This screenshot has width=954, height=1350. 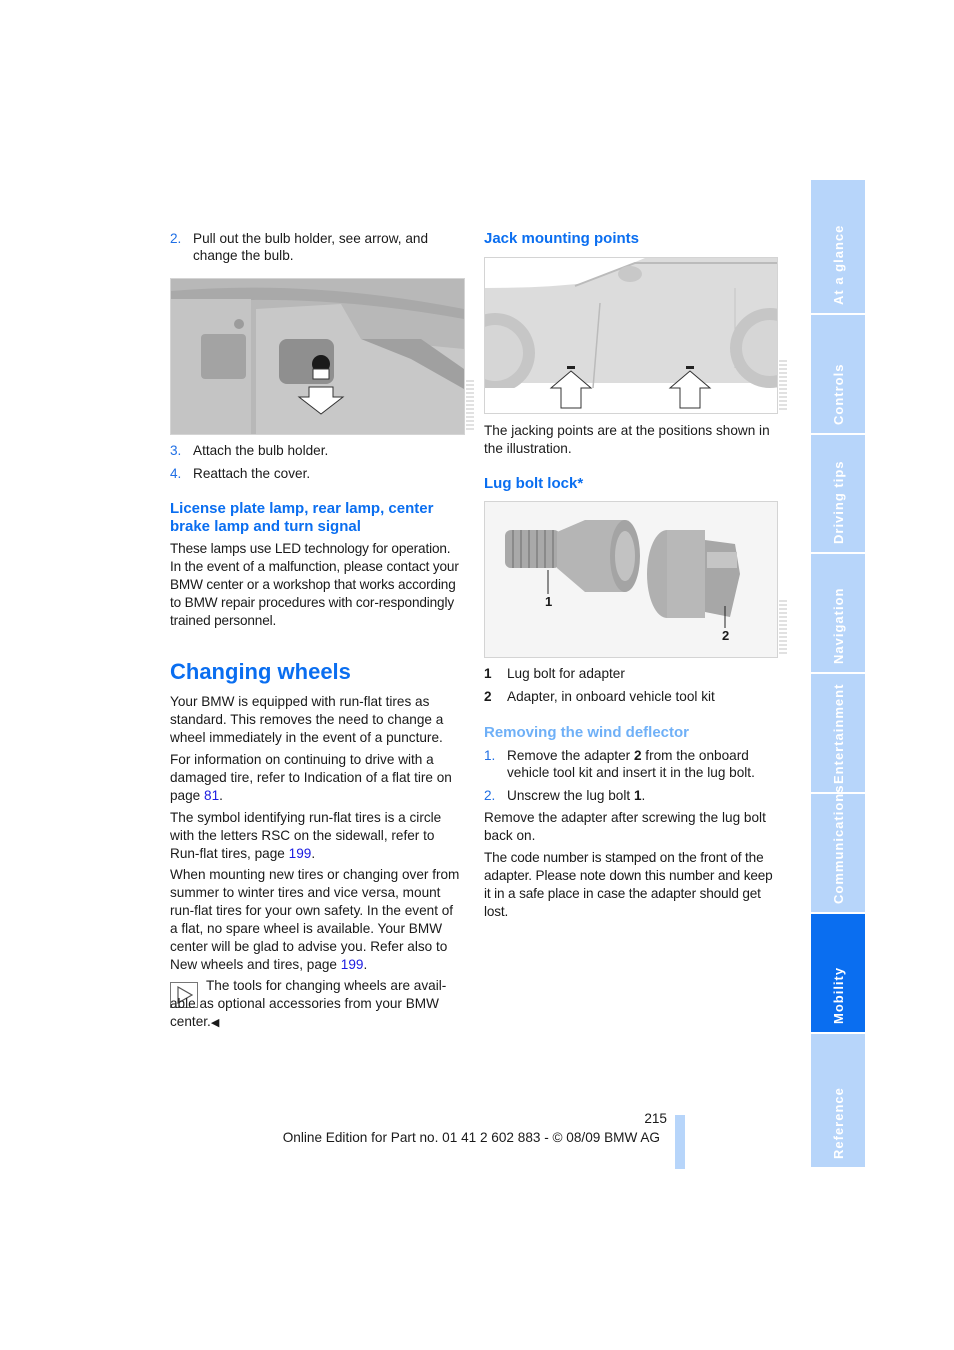 I want to click on step-text: Reattach the cover., so click(x=252, y=473).